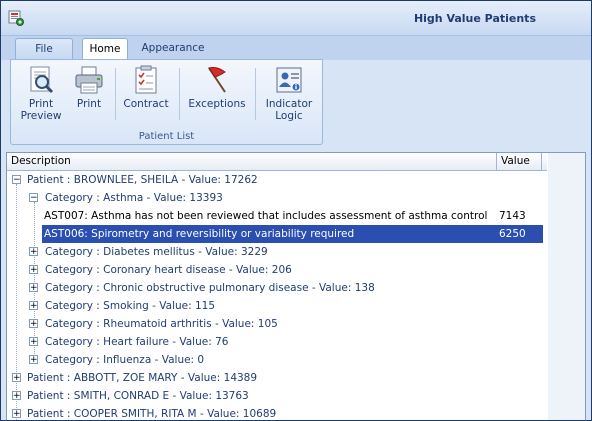 Image resolution: width=592 pixels, height=421 pixels. Describe the element at coordinates (296, 48) in the screenshot. I see `ribbon-tab-bar: File Home Appearance` at that location.